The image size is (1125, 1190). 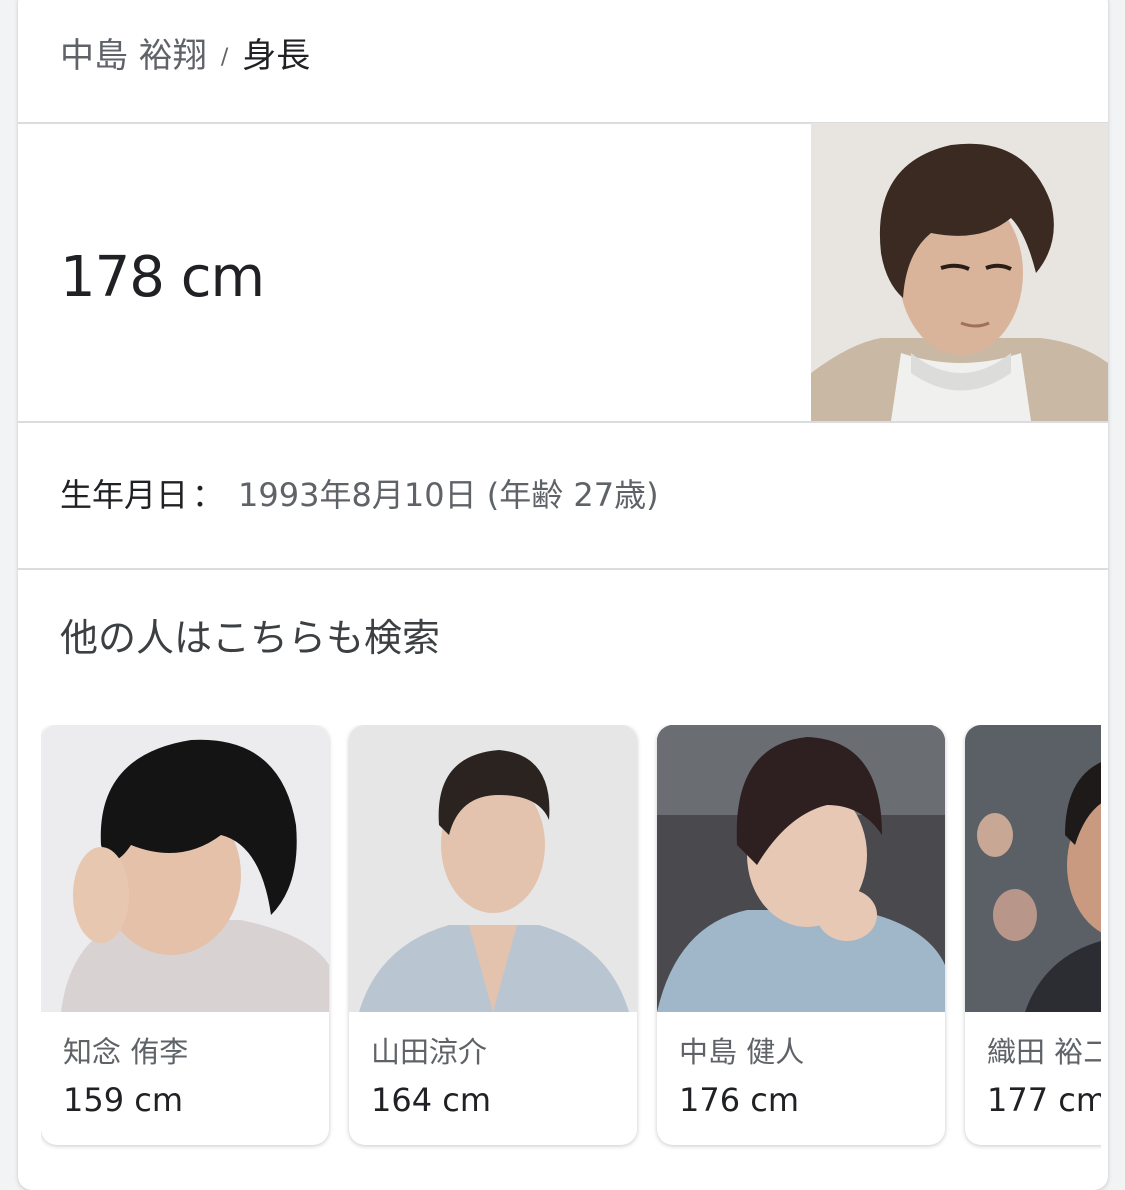 I want to click on breadcrumb: 中島 裕翔 / 身長, so click(x=185, y=57).